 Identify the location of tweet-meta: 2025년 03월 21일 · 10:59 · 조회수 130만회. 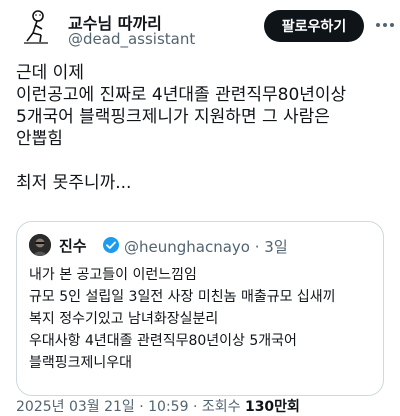
(201, 406).